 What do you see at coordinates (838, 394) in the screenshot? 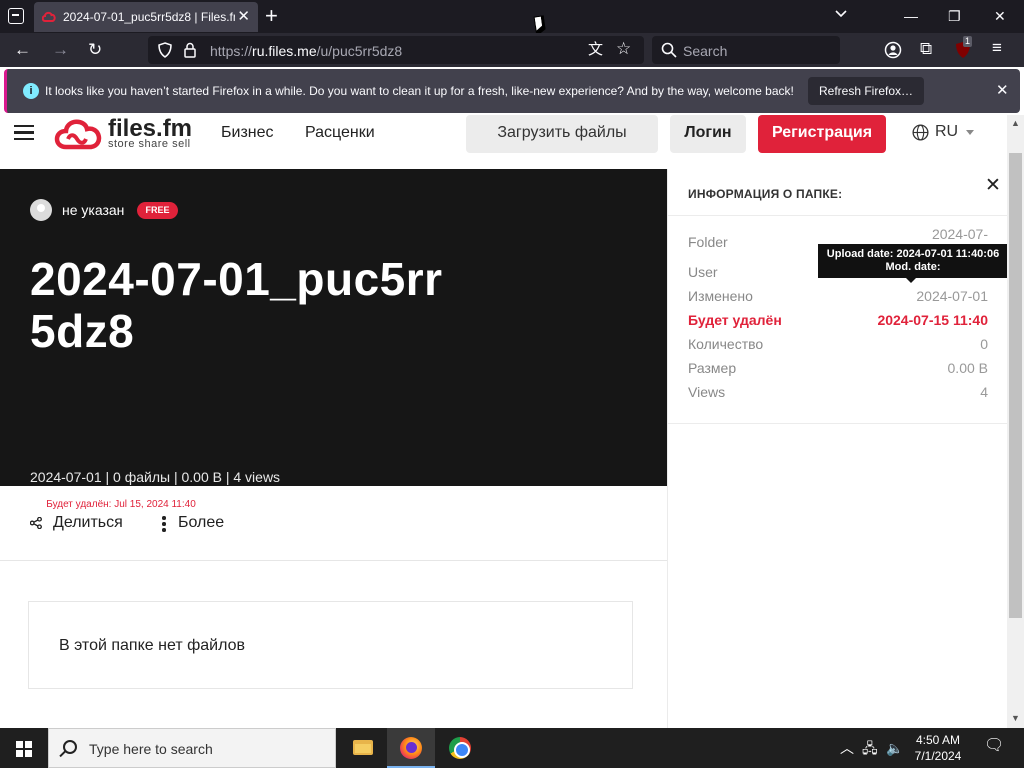
I see `info-row-views: Views 4` at bounding box center [838, 394].